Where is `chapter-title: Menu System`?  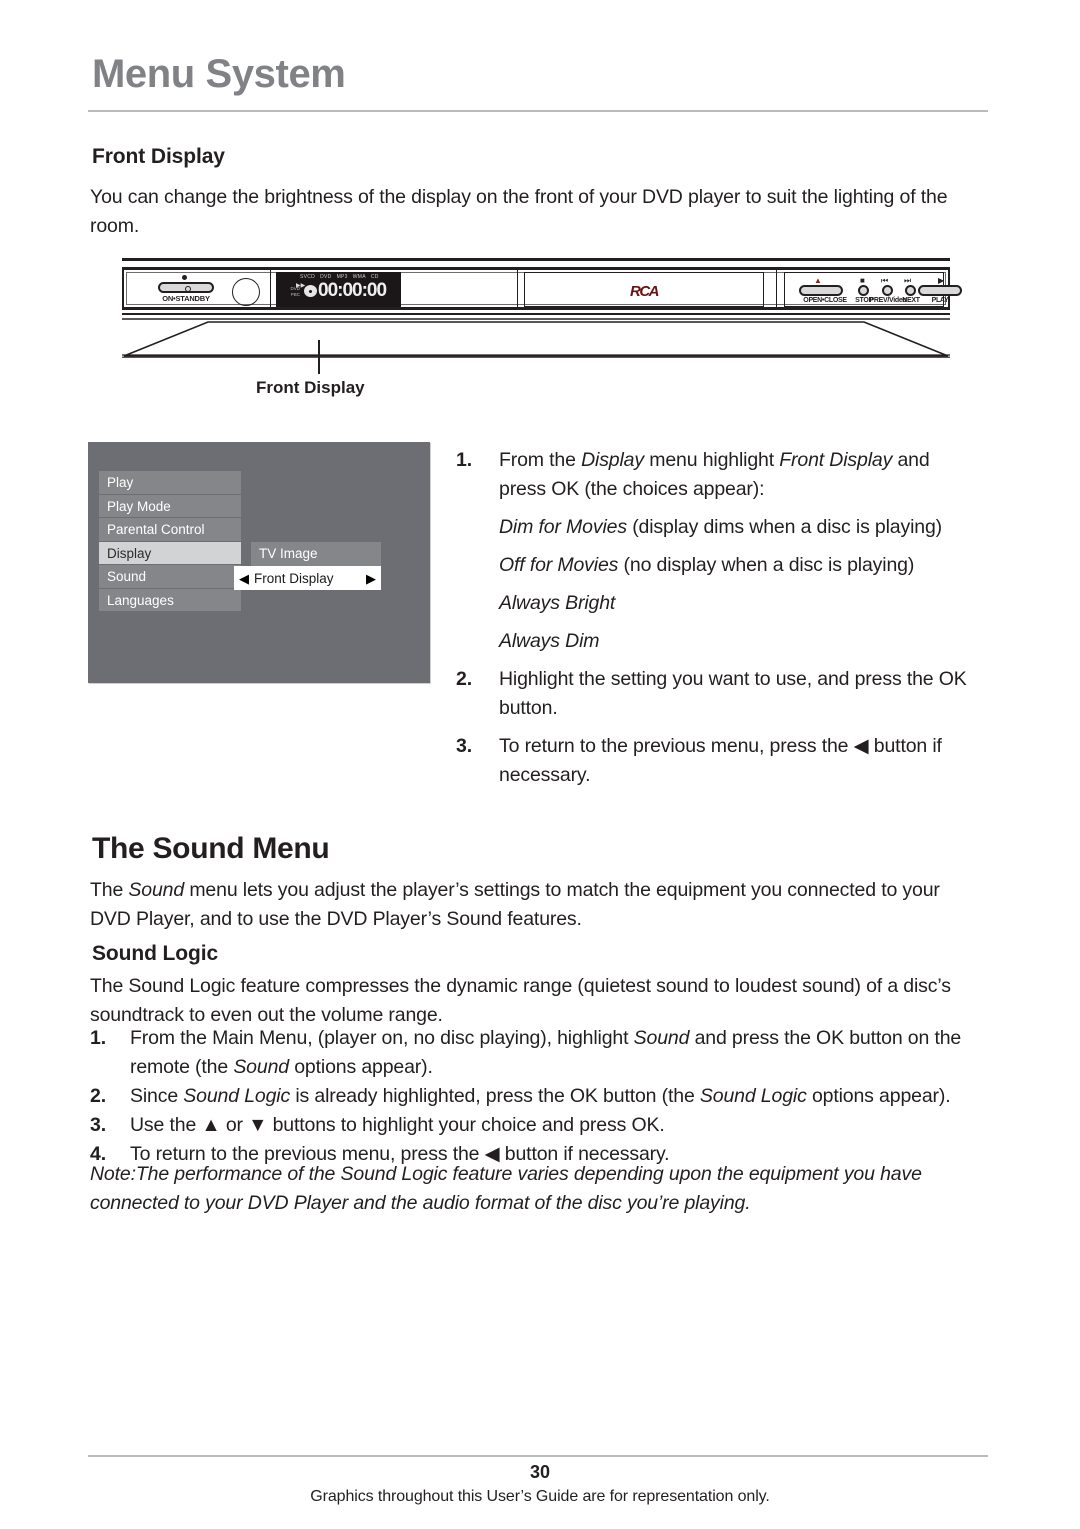
chapter-title: Menu System is located at coordinates (219, 74).